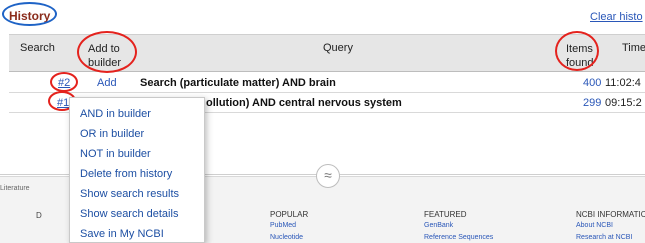  I want to click on items-found-link: 299, so click(592, 103).